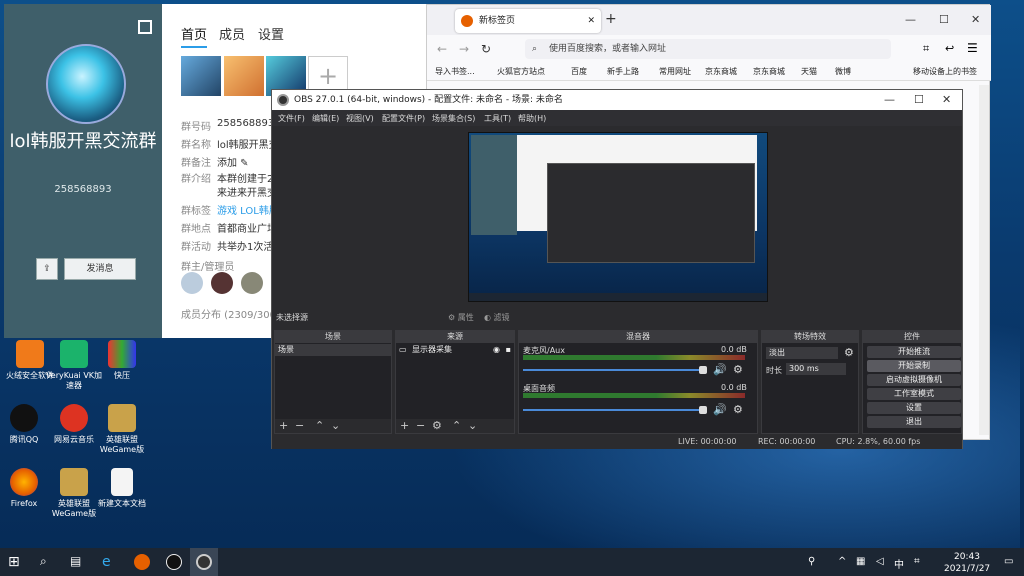 The width and height of the screenshot is (1024, 576). I want to click on qq-icon, so click(174, 562).